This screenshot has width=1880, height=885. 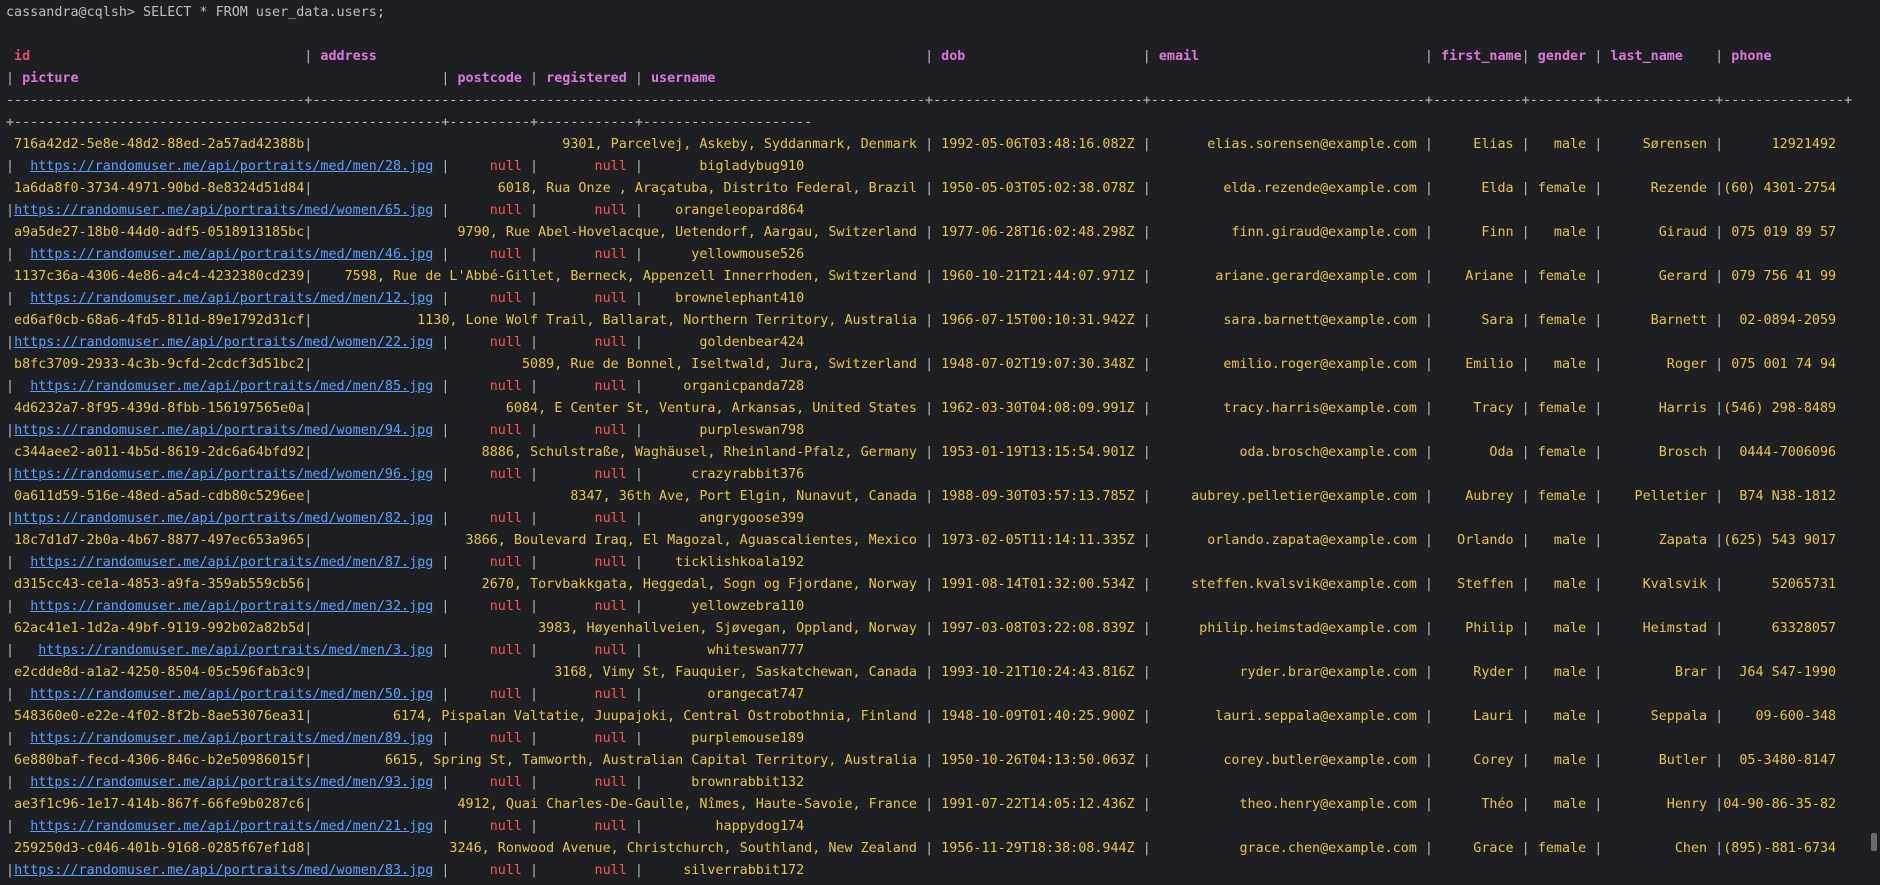 I want to click on cell-id: b8fc3709-2933-4c3b-9cfd-2cdcf3d51bc2, so click(x=155, y=364).